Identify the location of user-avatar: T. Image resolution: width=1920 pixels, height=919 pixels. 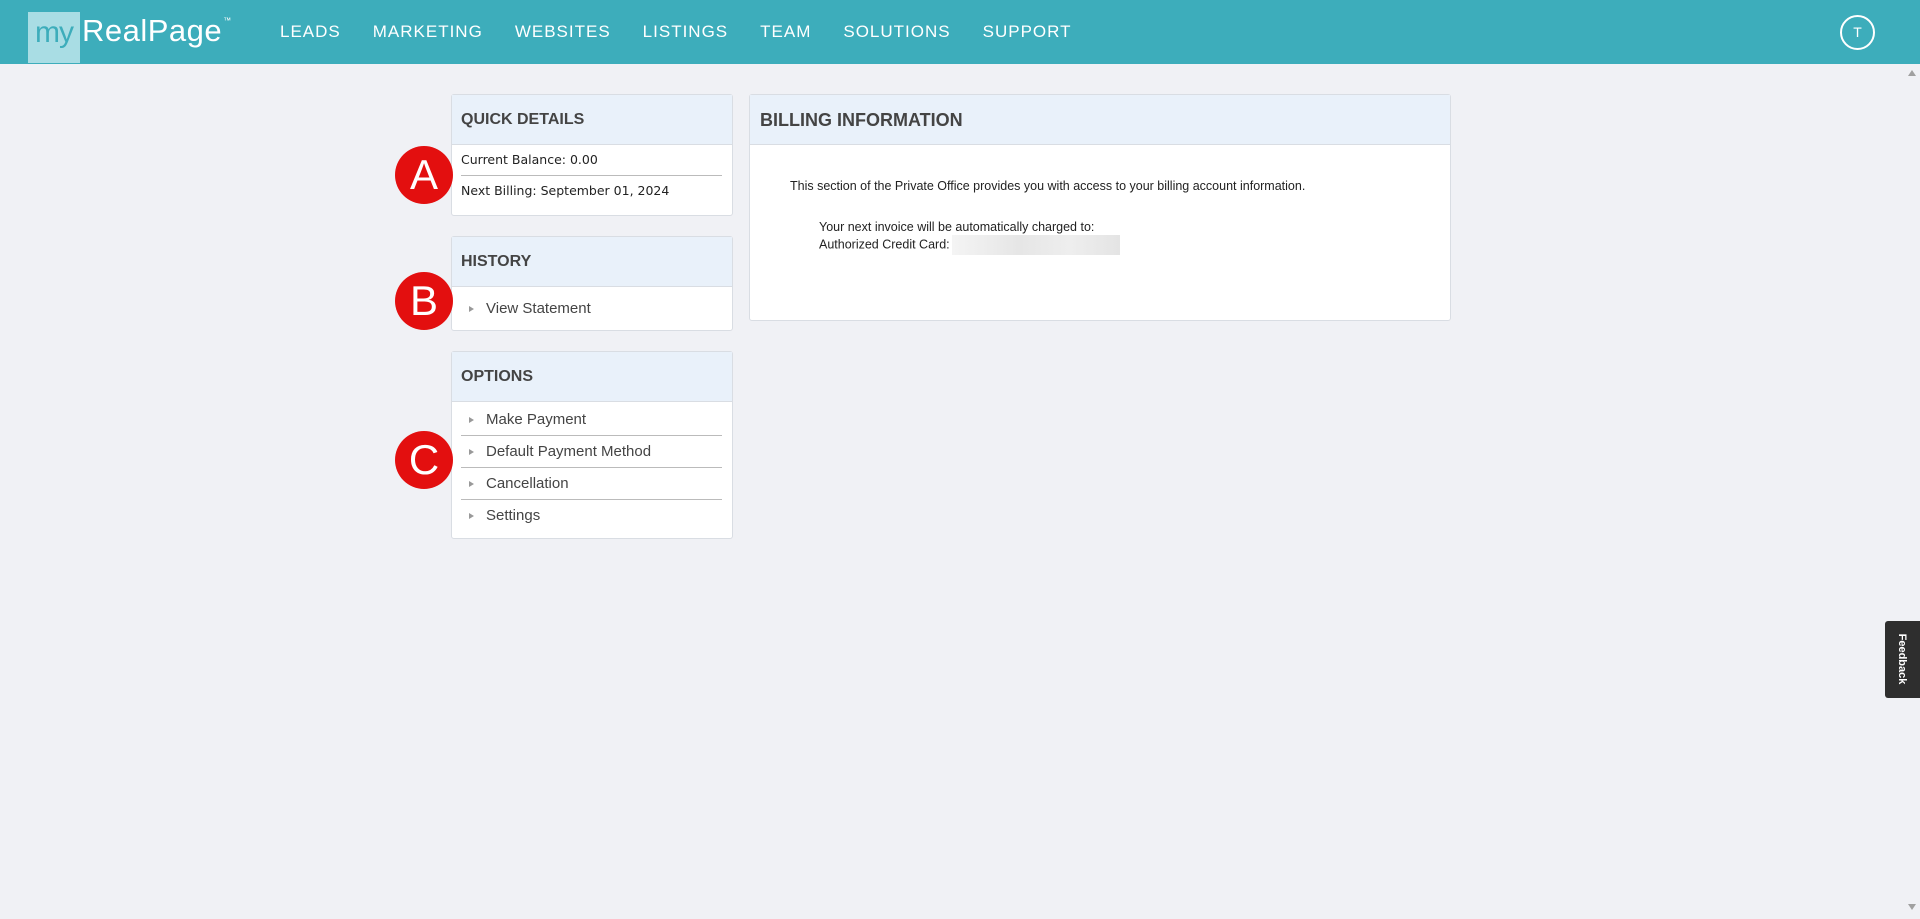
(1857, 32).